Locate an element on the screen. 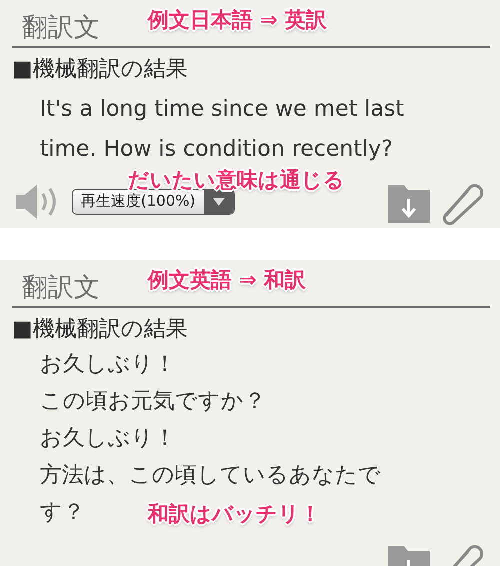 Image resolution: width=500 pixels, height=566 pixels. translation-line: この頃お元気ですか？ is located at coordinates (153, 402).